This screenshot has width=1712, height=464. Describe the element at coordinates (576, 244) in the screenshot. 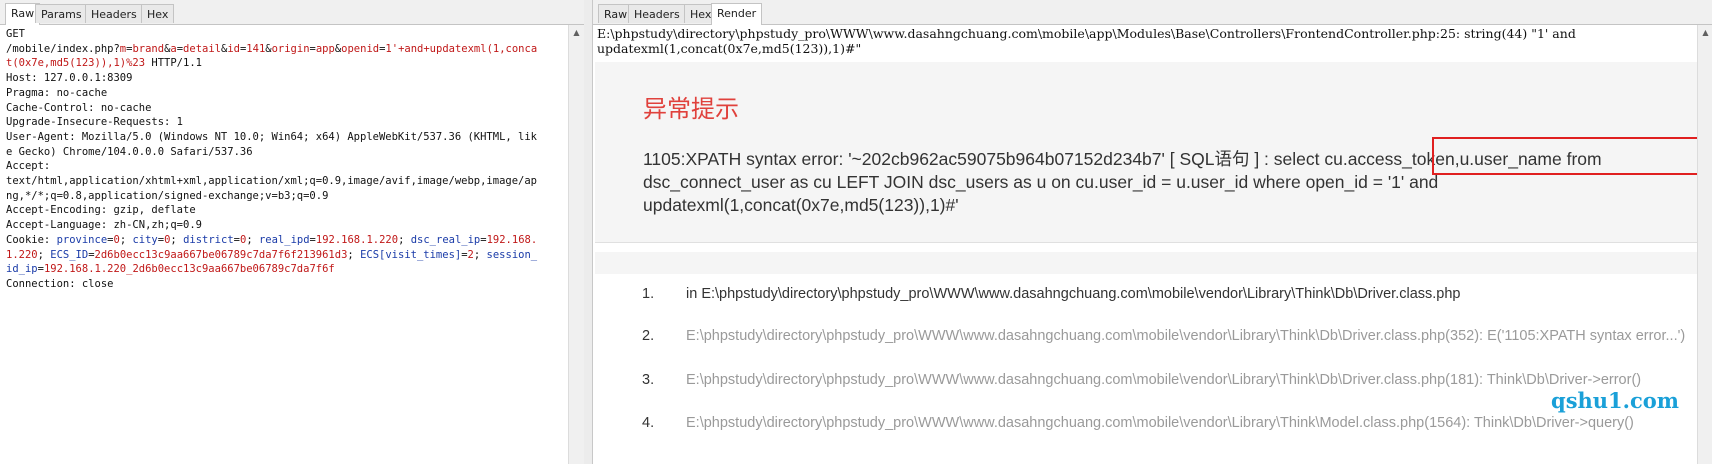

I see `request-scrollbar: ▲` at that location.